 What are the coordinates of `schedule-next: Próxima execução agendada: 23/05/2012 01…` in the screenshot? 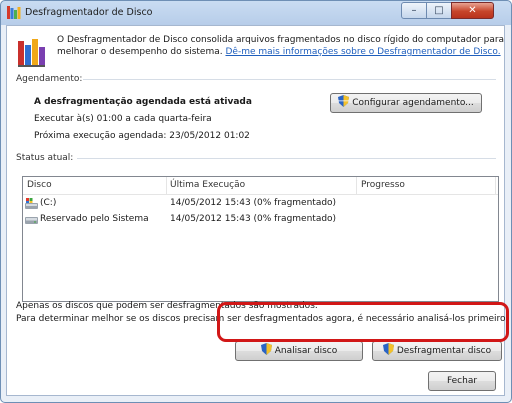 It's located at (142, 136).